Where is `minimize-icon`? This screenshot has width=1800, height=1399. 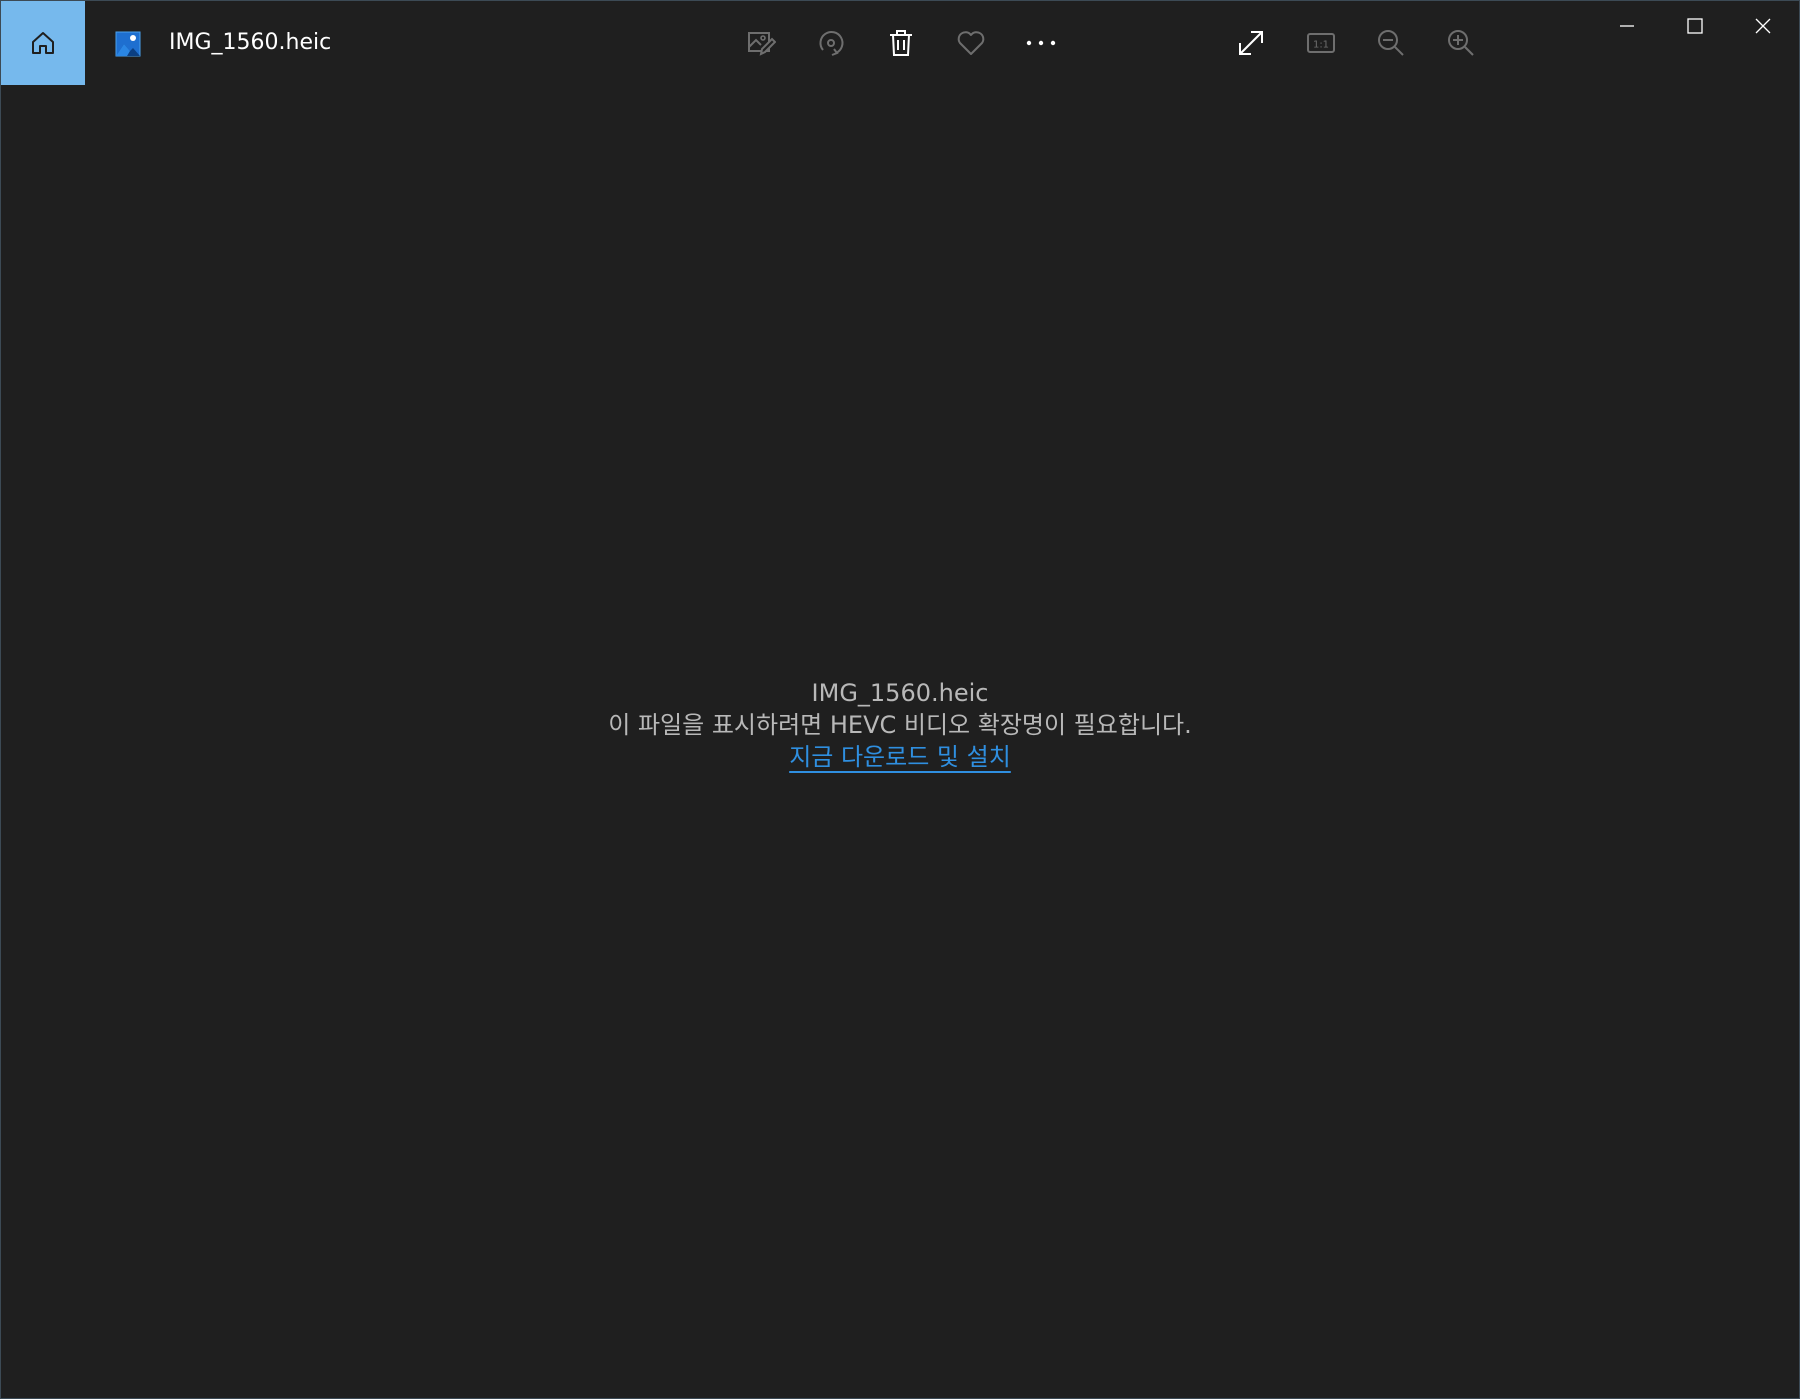 minimize-icon is located at coordinates (1627, 26).